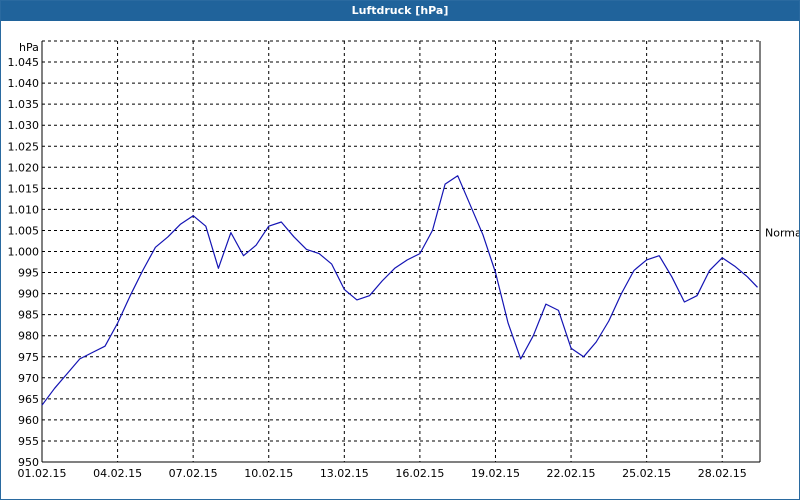 The height and width of the screenshot is (500, 800). What do you see at coordinates (400, 11) in the screenshot?
I see `window-title: Luftdruck [hPa]` at bounding box center [400, 11].